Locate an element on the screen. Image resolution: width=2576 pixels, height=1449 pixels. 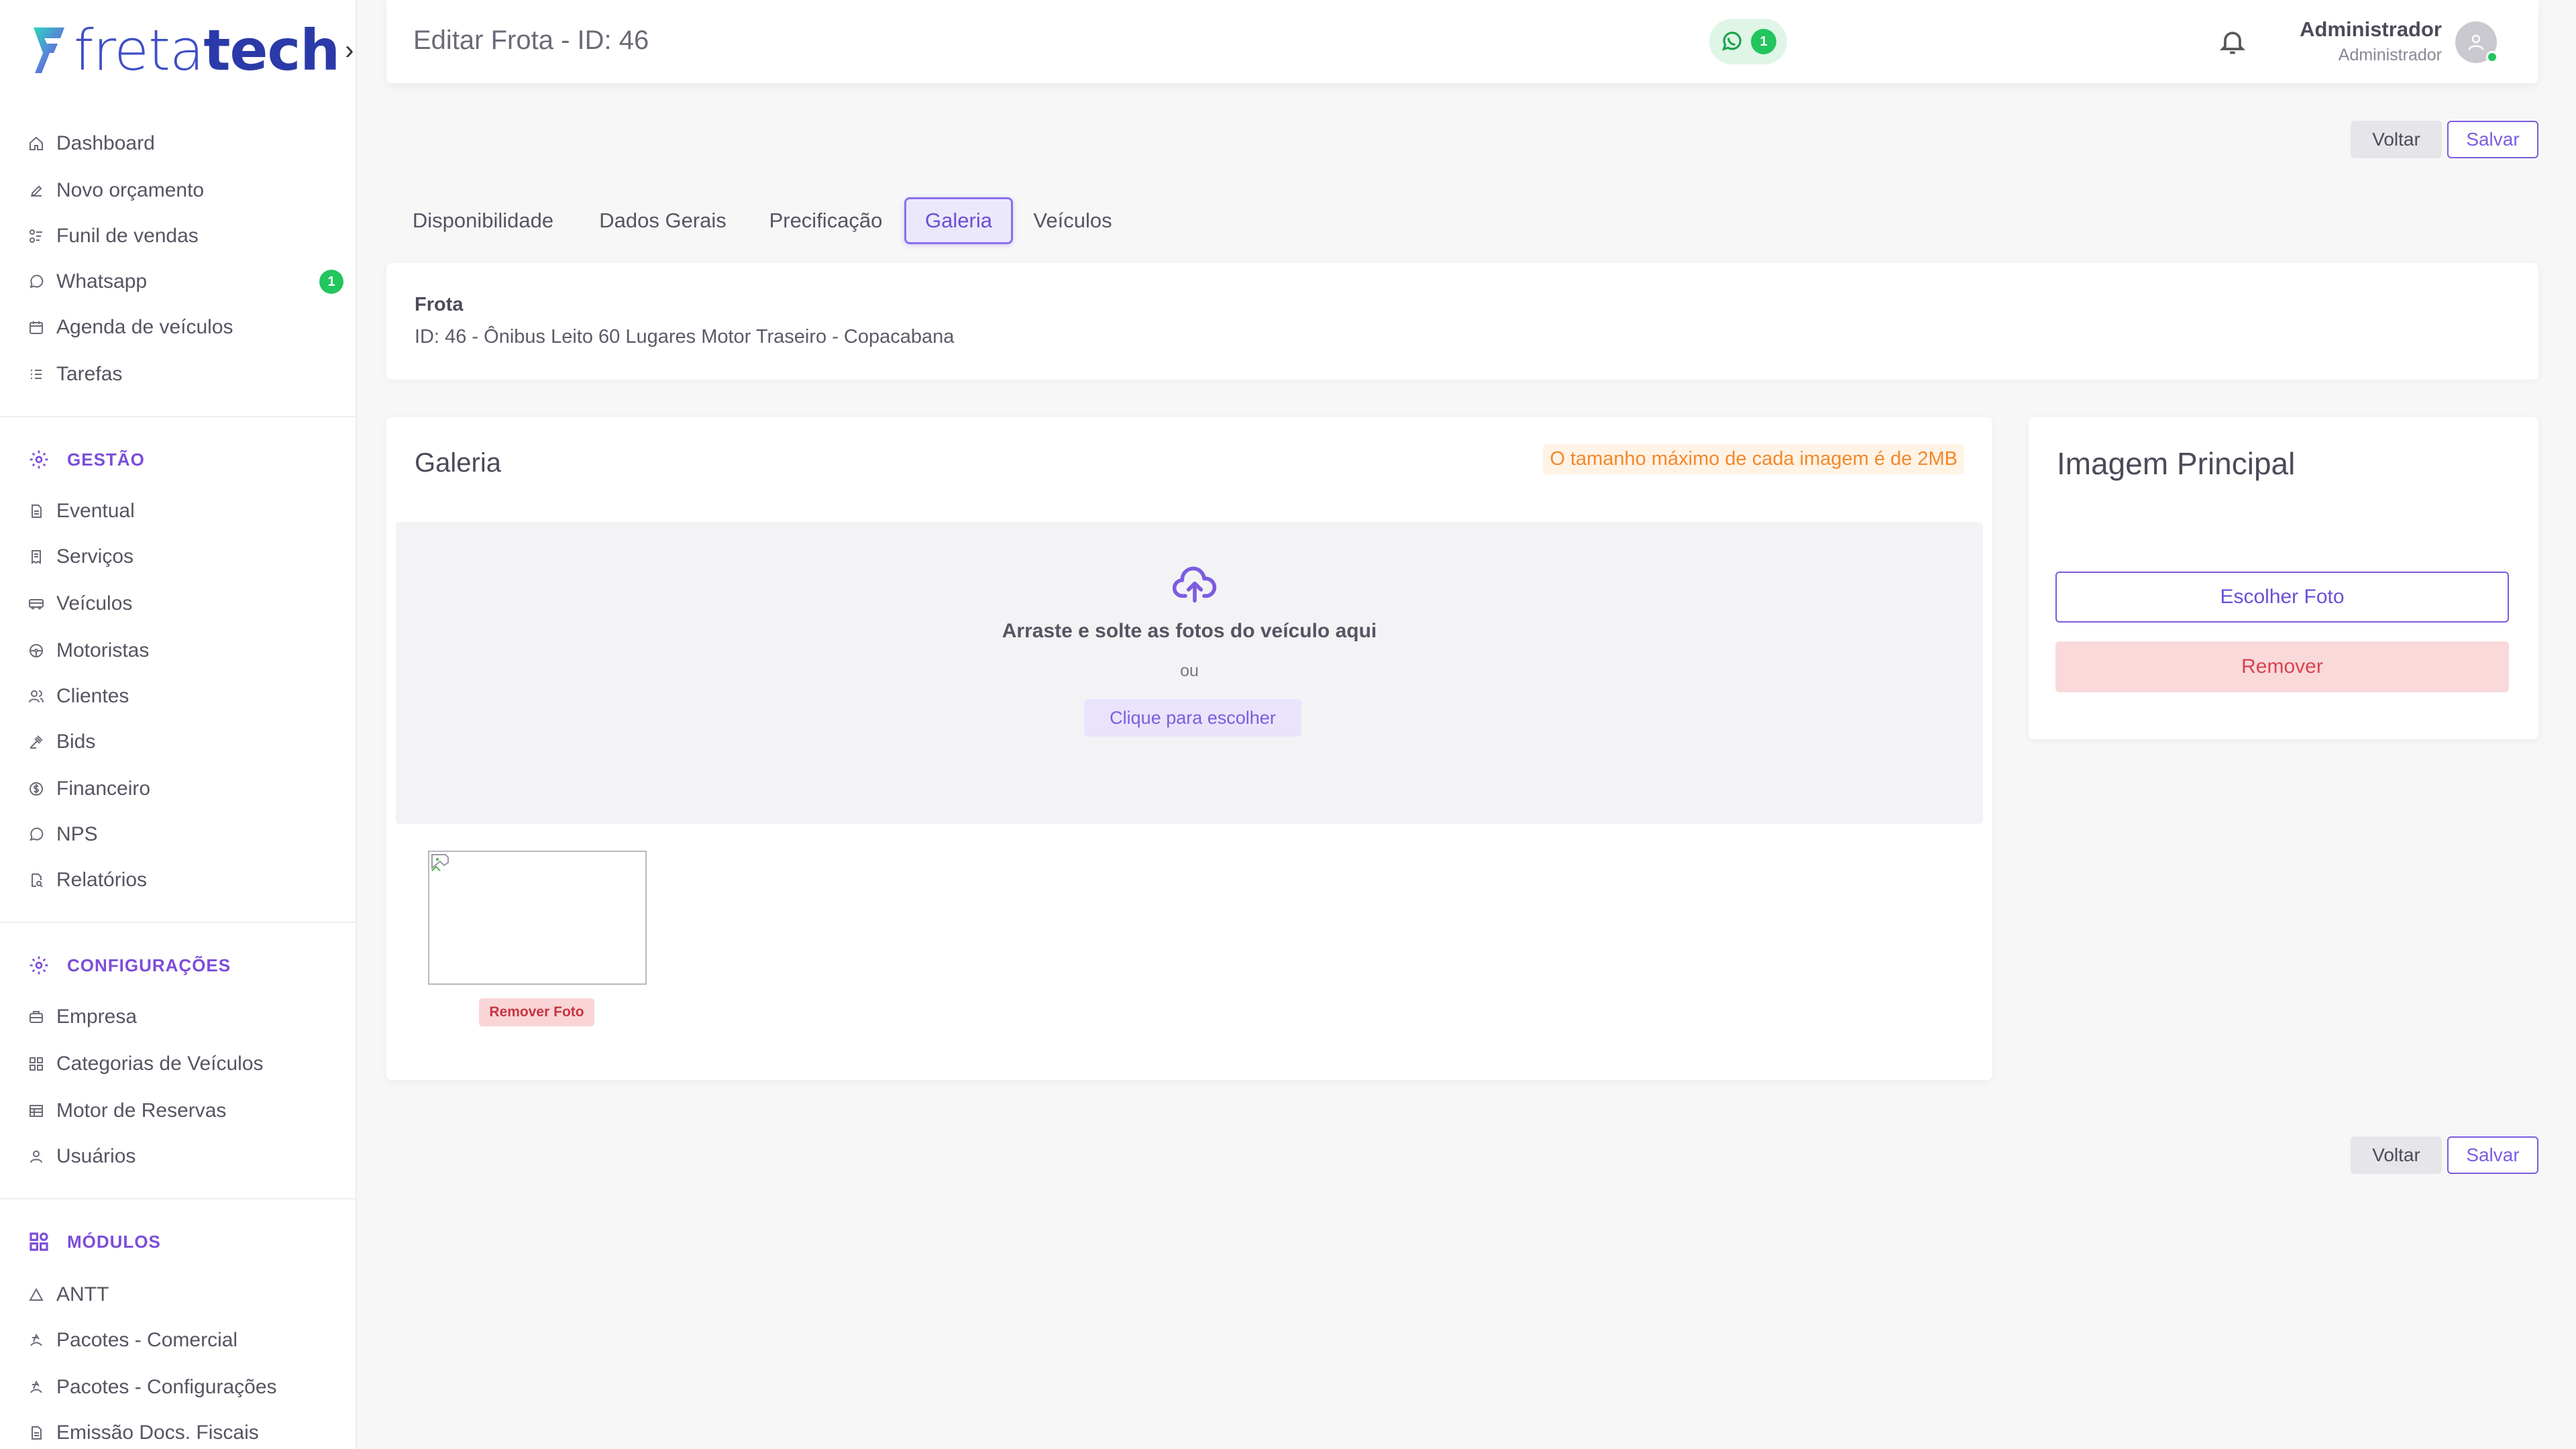
sidebar-item-motor-reservas: Motor de Reservas is located at coordinates (185, 1111).